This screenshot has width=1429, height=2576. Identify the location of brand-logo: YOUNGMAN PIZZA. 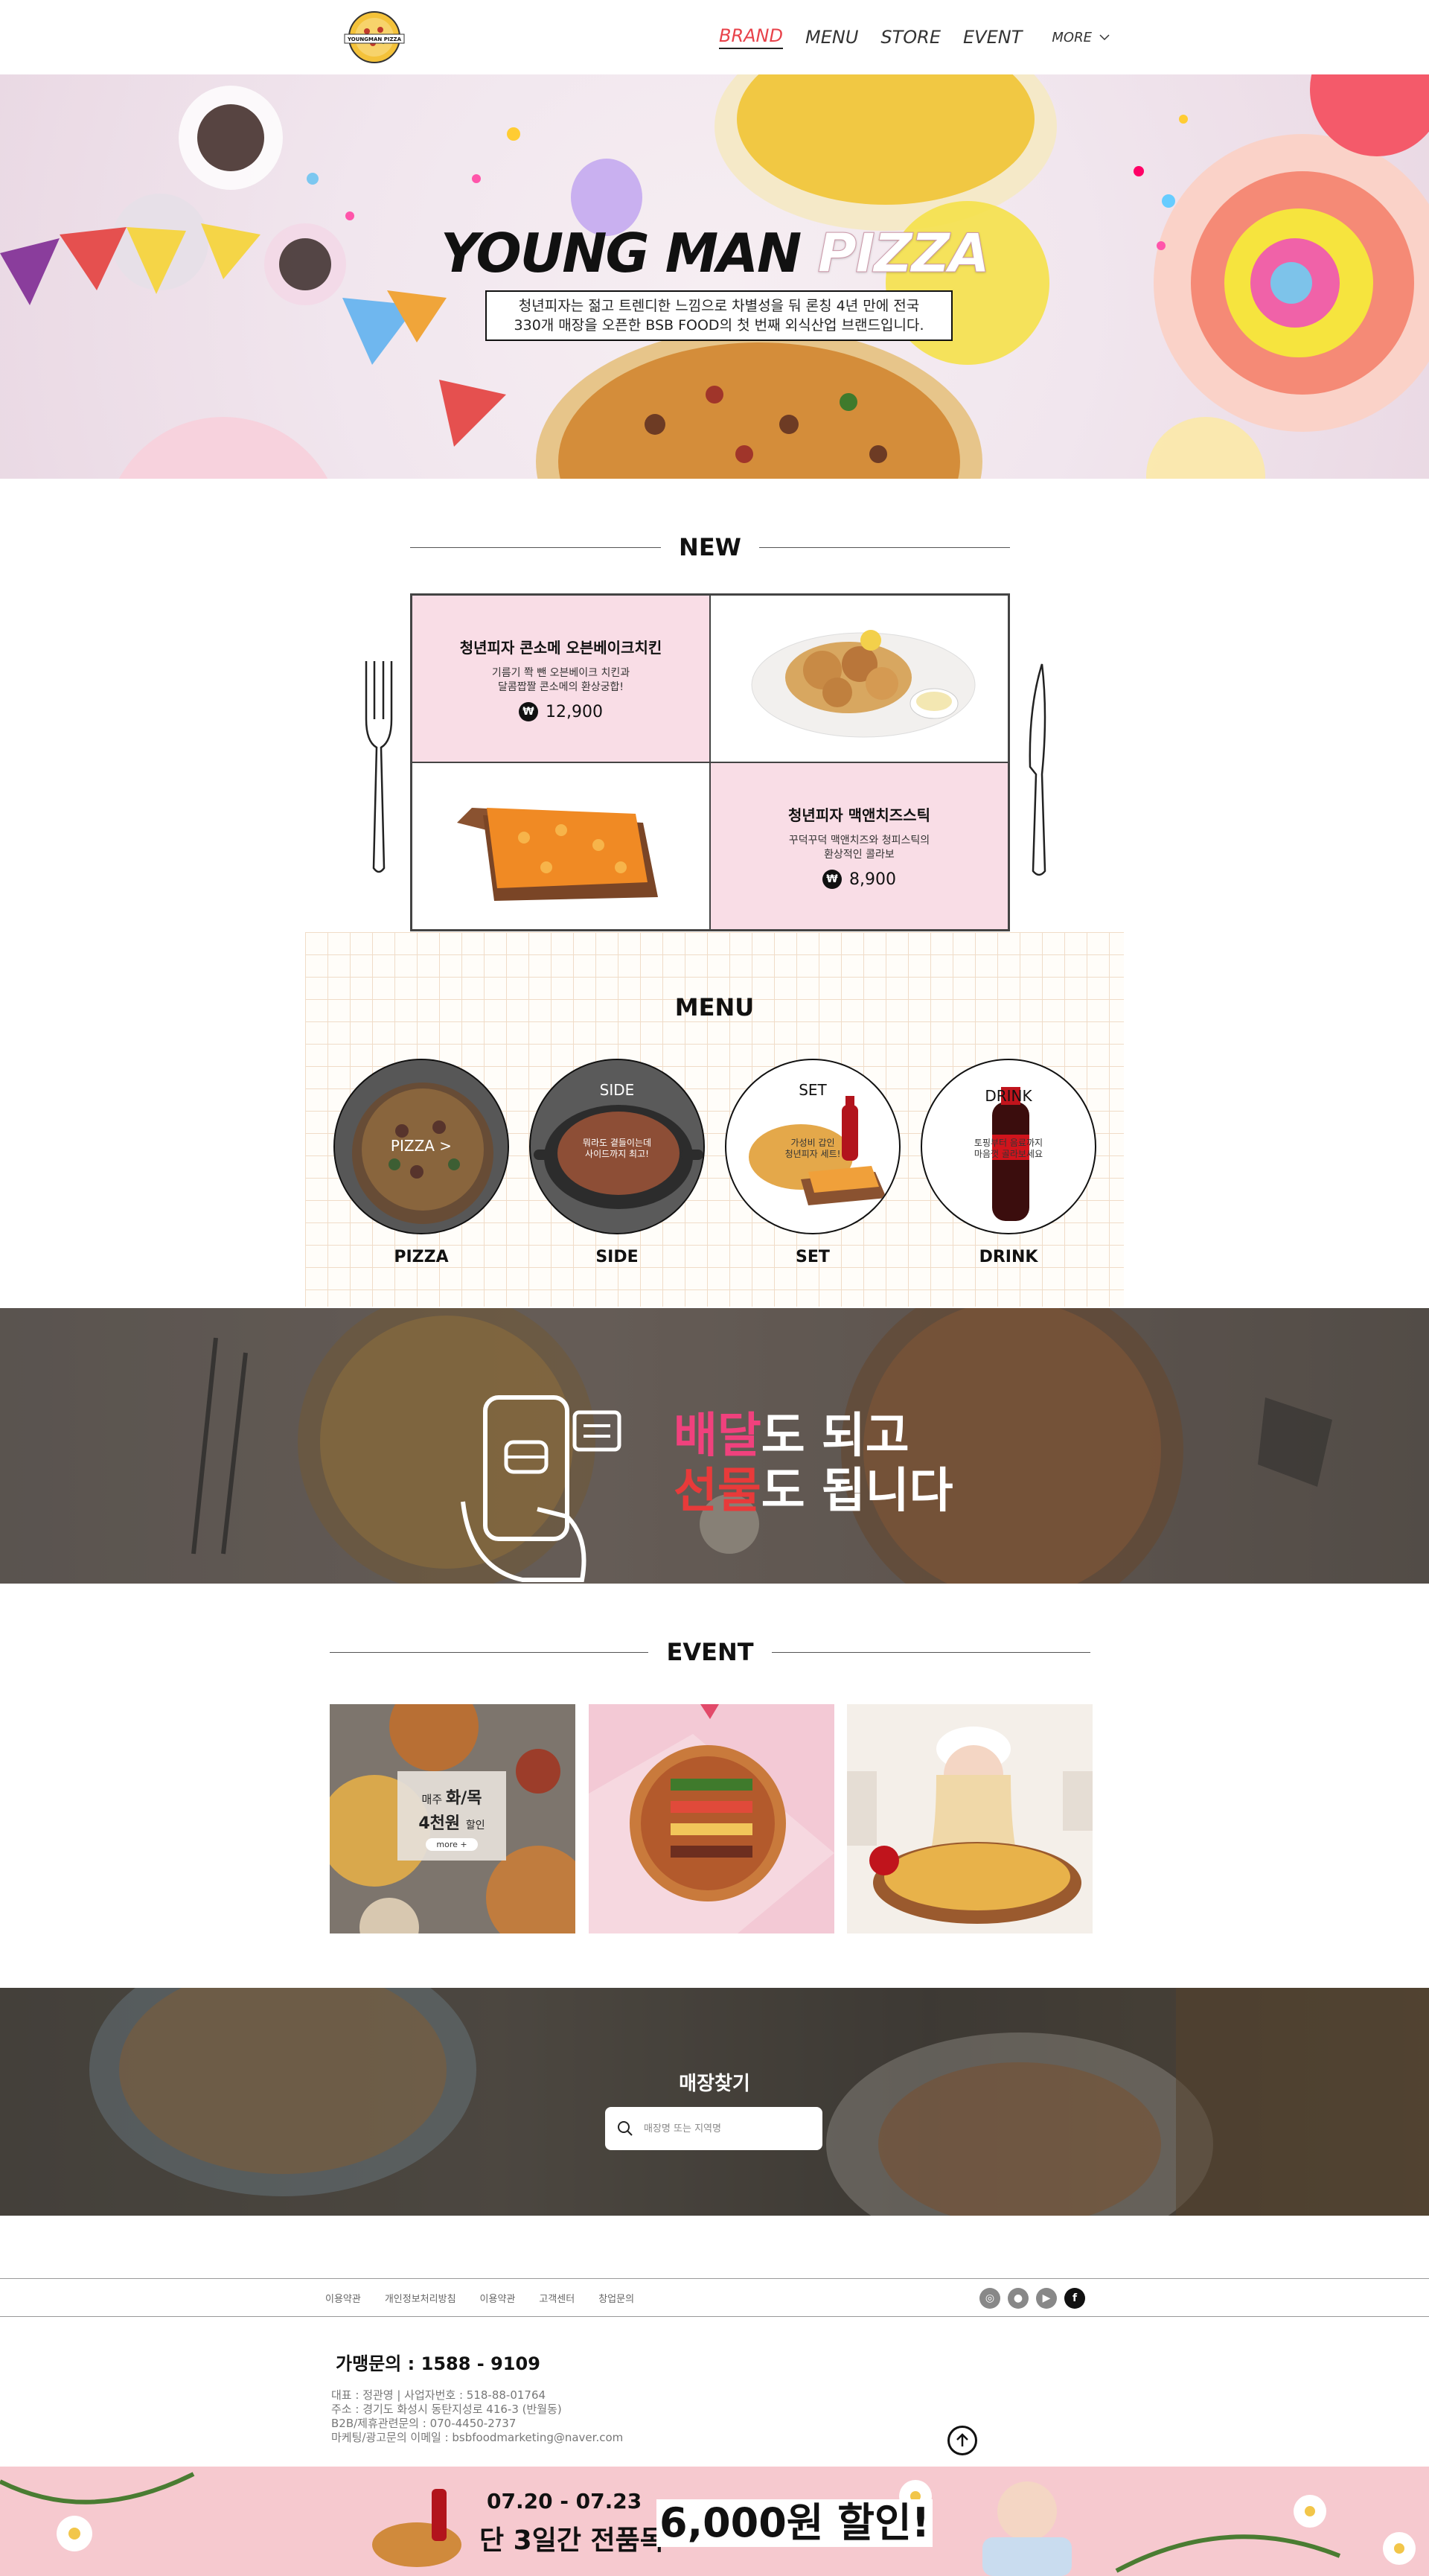
(374, 37).